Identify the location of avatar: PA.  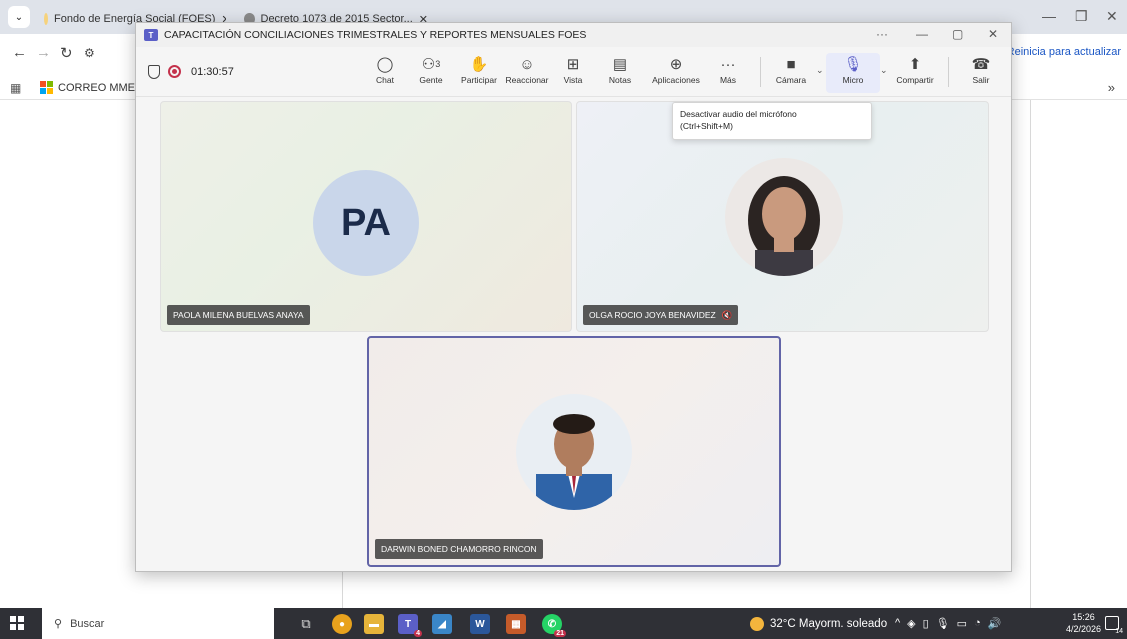
(366, 223).